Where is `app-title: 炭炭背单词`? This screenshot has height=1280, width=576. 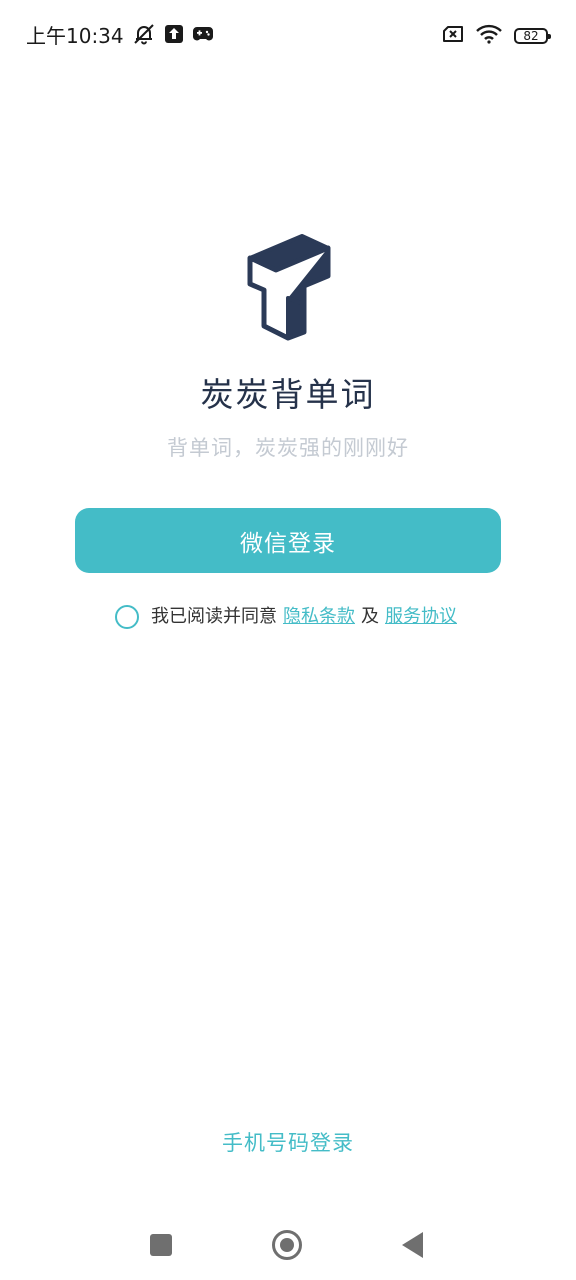 app-title: 炭炭背单词 is located at coordinates (288, 394).